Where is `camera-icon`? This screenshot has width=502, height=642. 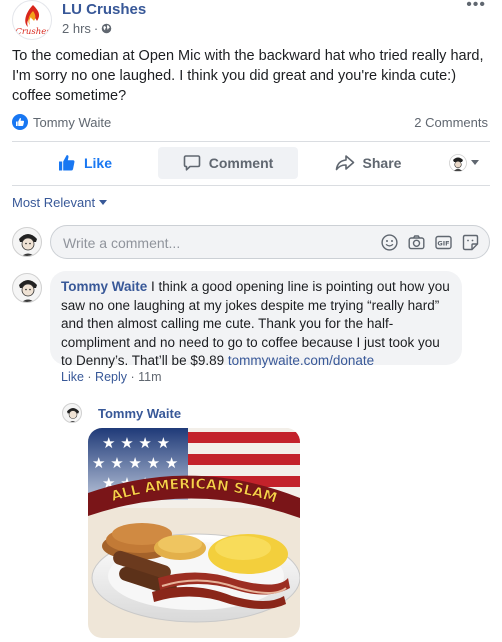 camera-icon is located at coordinates (416, 242).